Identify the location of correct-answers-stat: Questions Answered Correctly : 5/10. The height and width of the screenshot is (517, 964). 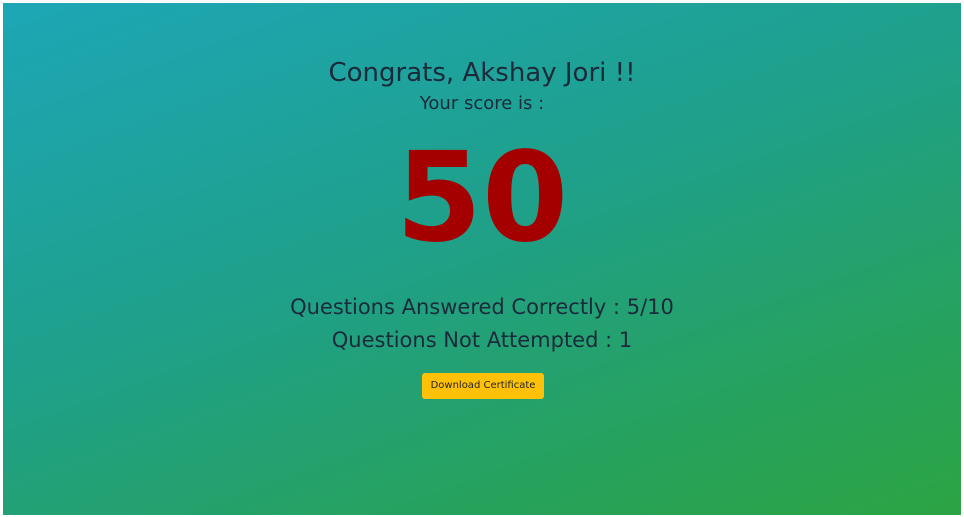
(482, 307).